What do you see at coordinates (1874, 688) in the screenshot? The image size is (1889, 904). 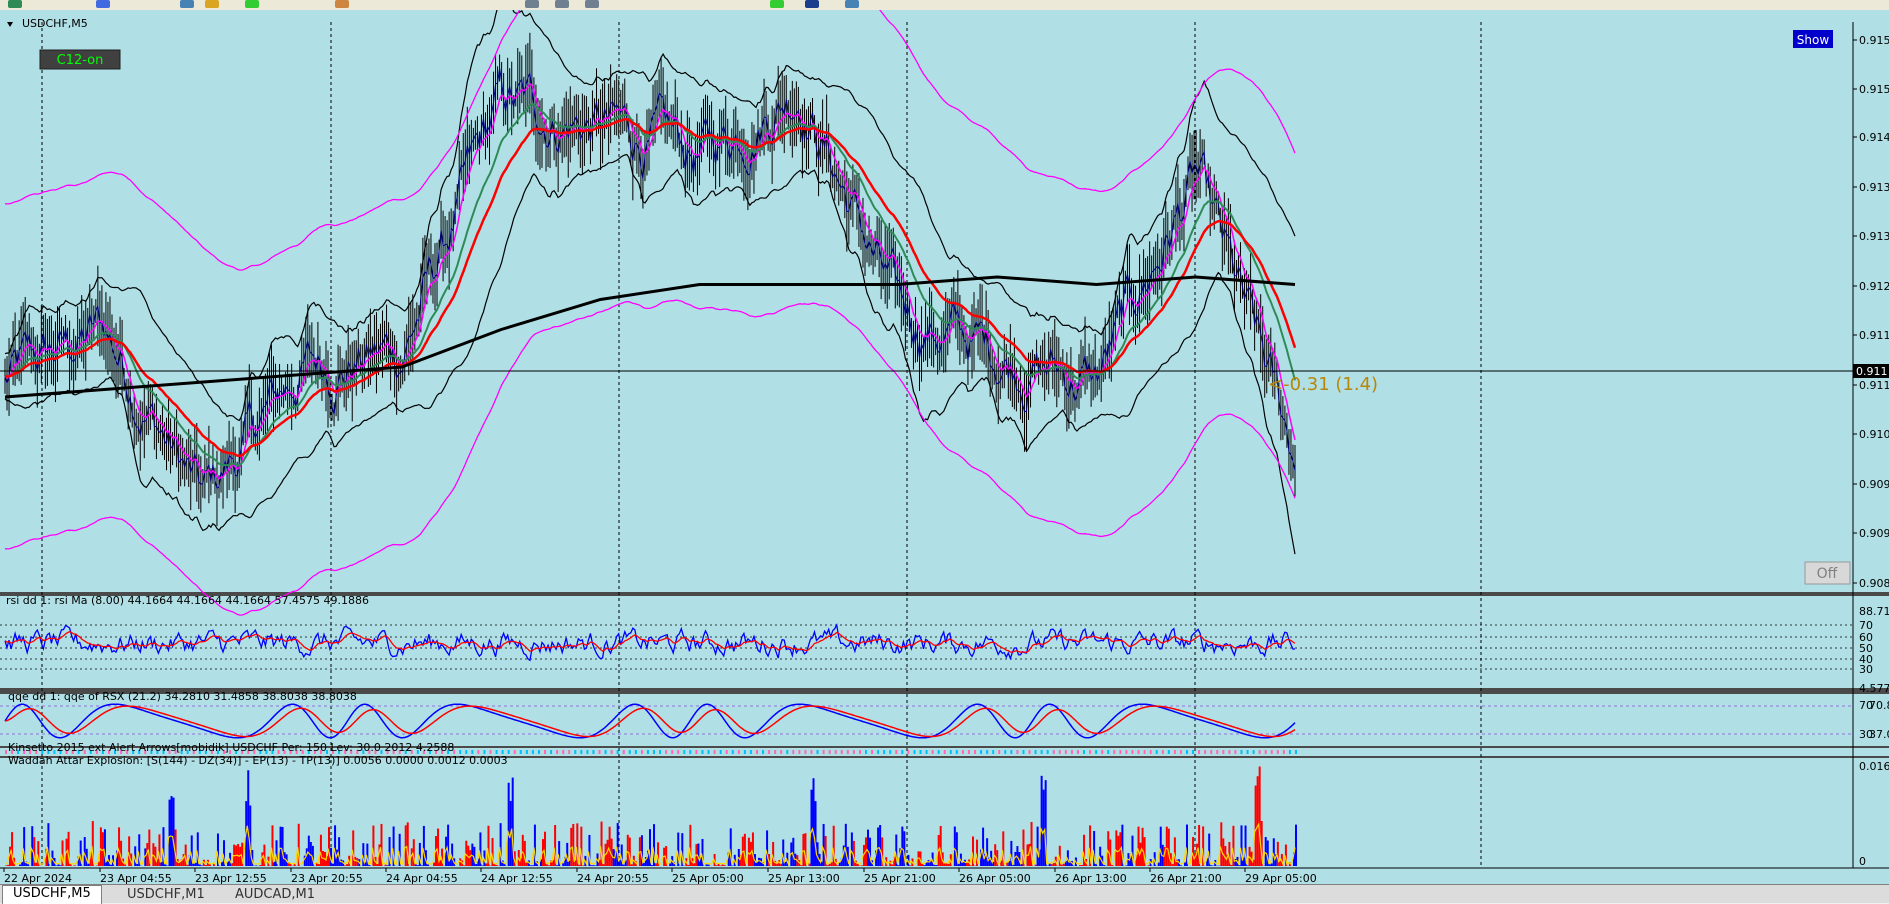 I see `rsi-tick-label: 4.577` at bounding box center [1874, 688].